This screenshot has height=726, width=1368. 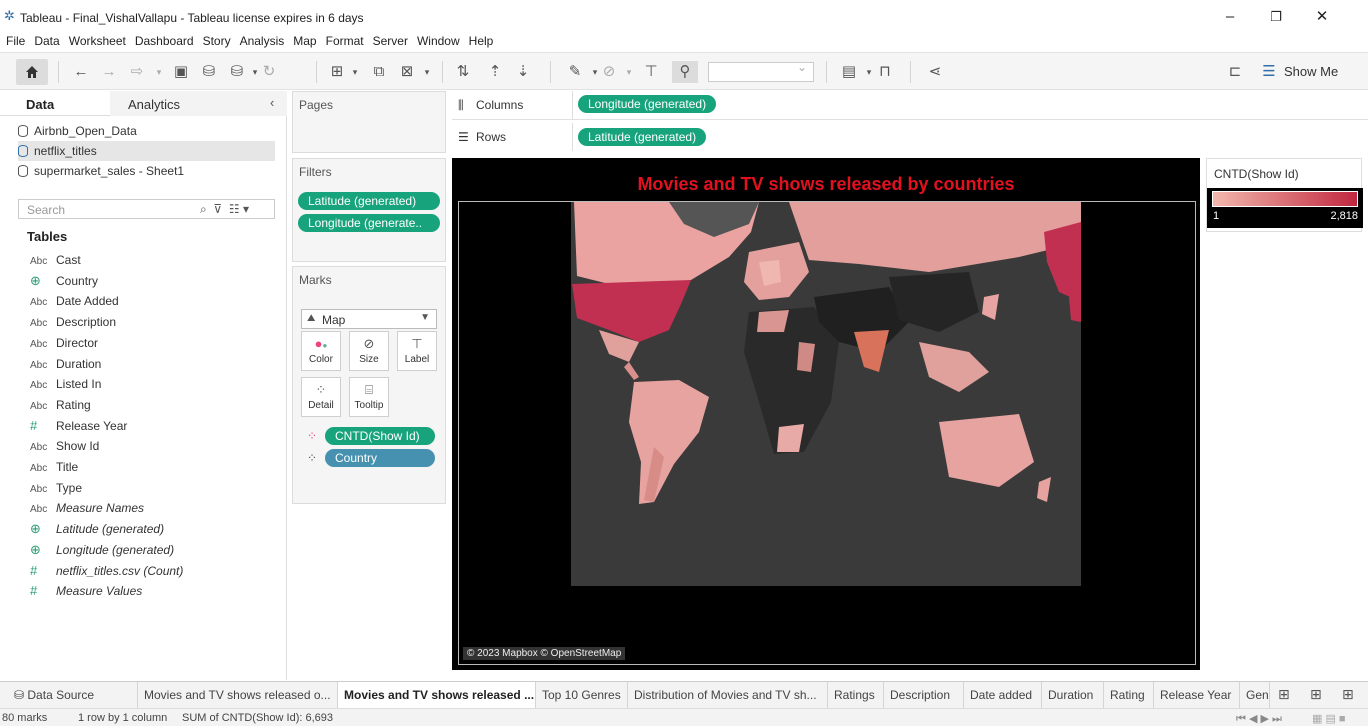 I want to click on menu-format: Format, so click(x=346, y=41).